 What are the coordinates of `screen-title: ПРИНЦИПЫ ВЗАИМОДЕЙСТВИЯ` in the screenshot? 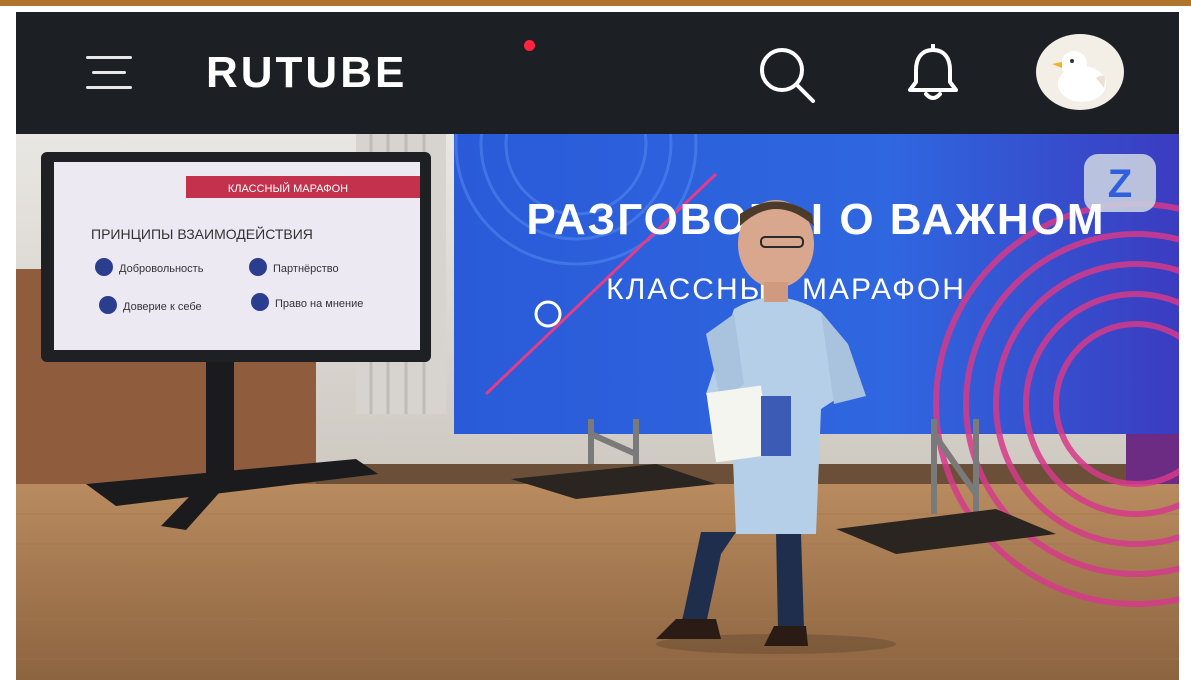 It's located at (202, 233).